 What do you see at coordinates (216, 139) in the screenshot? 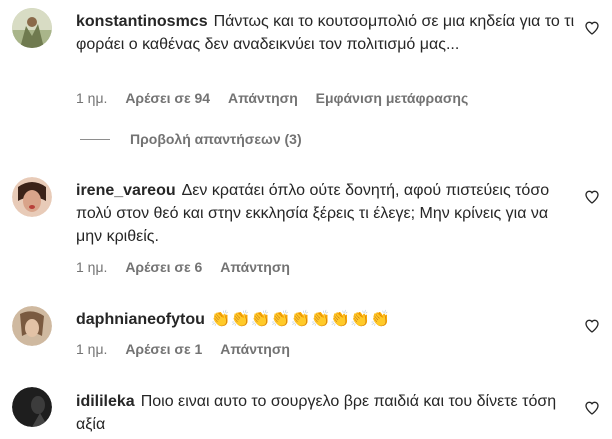
I see `view-replies-label: Προβολή απαντήσεων (3)` at bounding box center [216, 139].